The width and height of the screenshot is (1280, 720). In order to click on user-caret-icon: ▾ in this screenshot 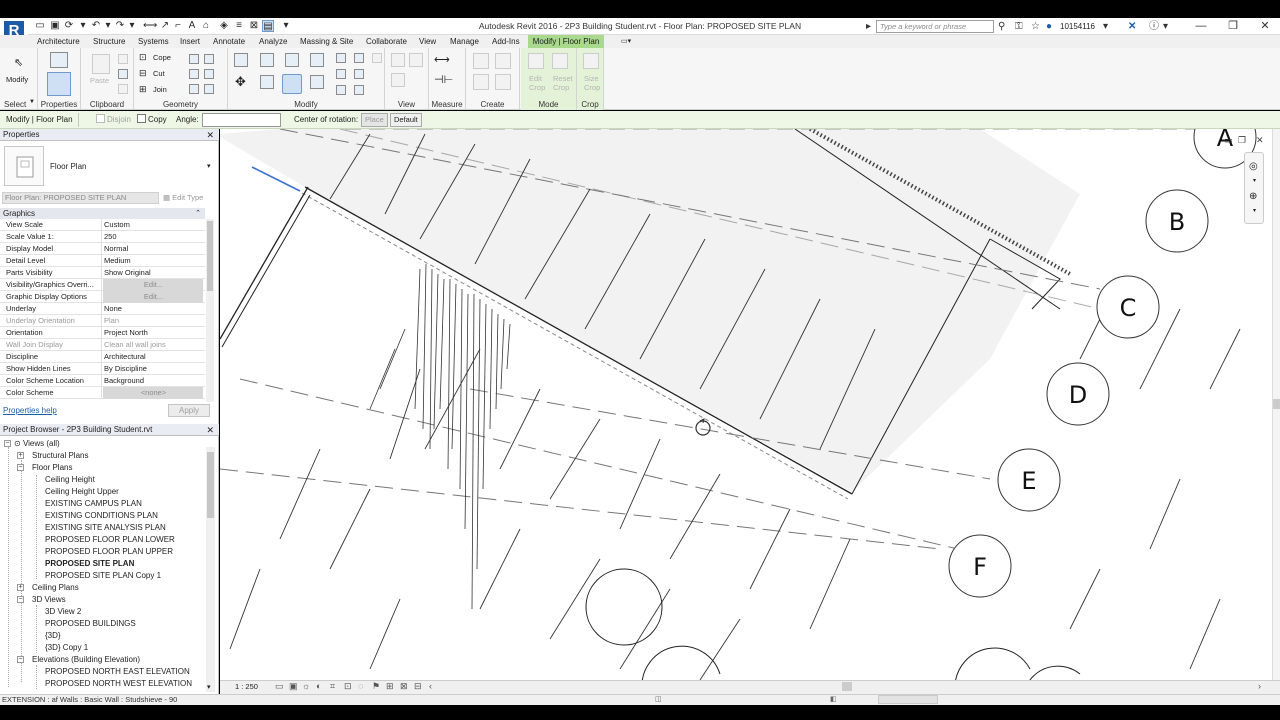, I will do `click(1105, 26)`.